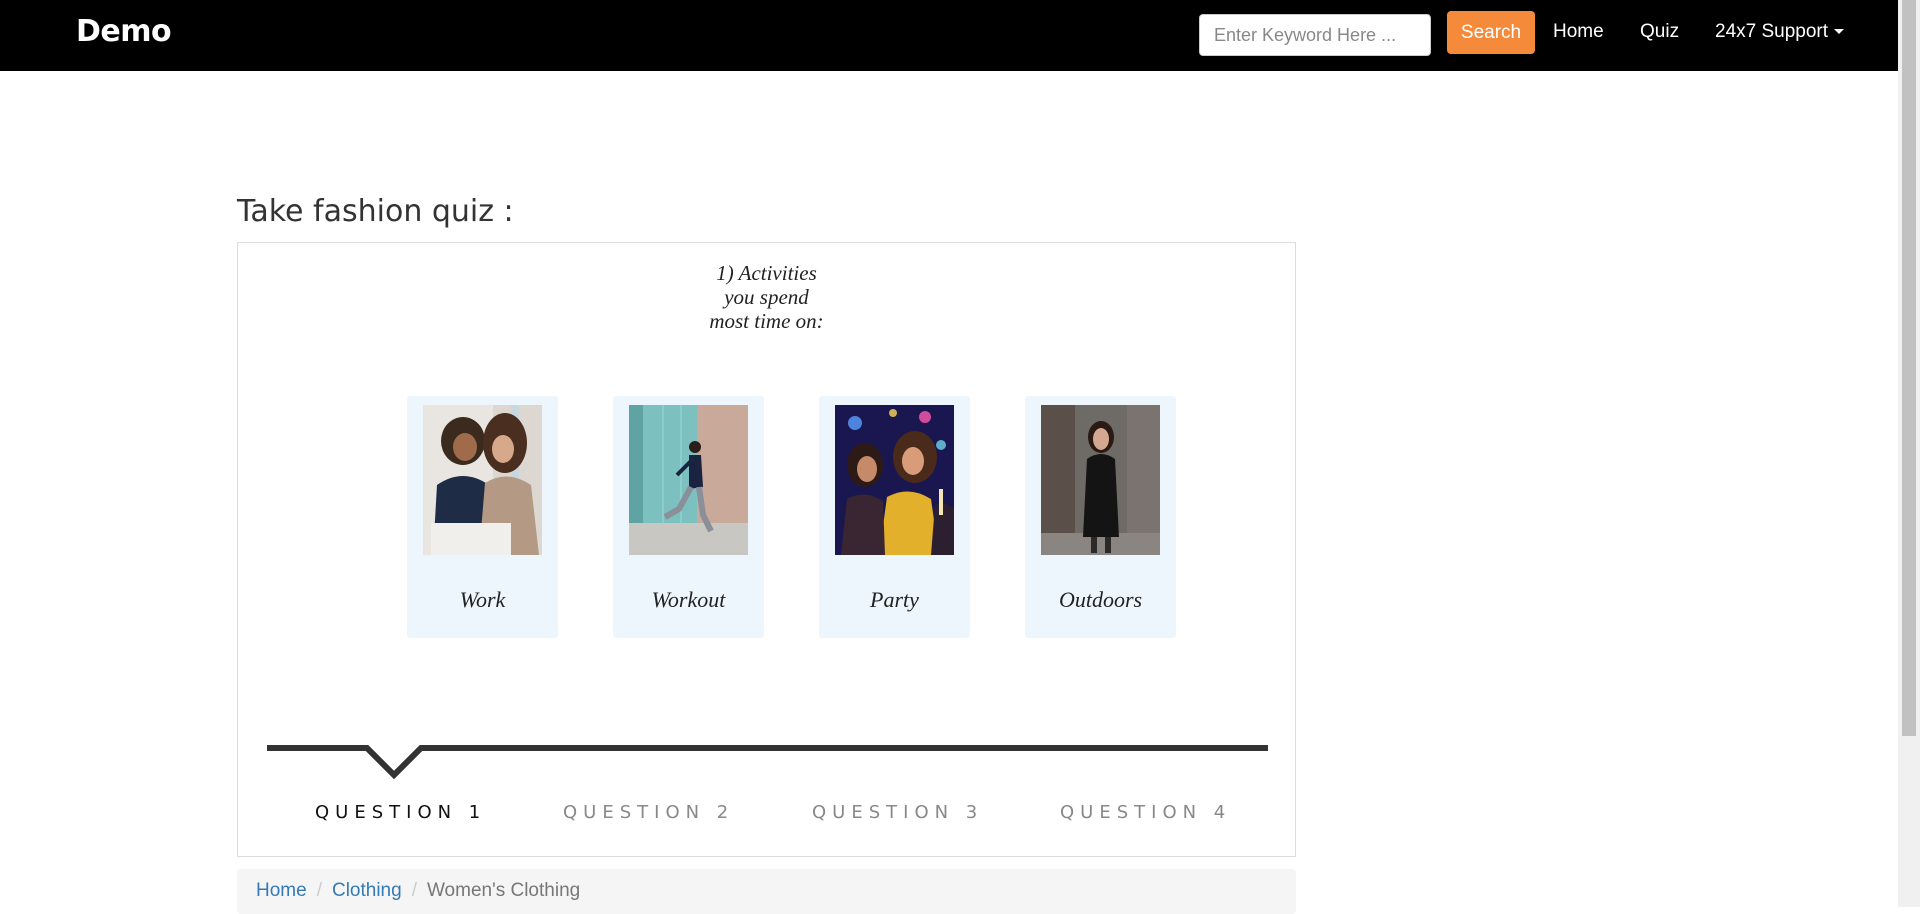 This screenshot has width=1920, height=914. I want to click on question-line: you spend, so click(766, 297).